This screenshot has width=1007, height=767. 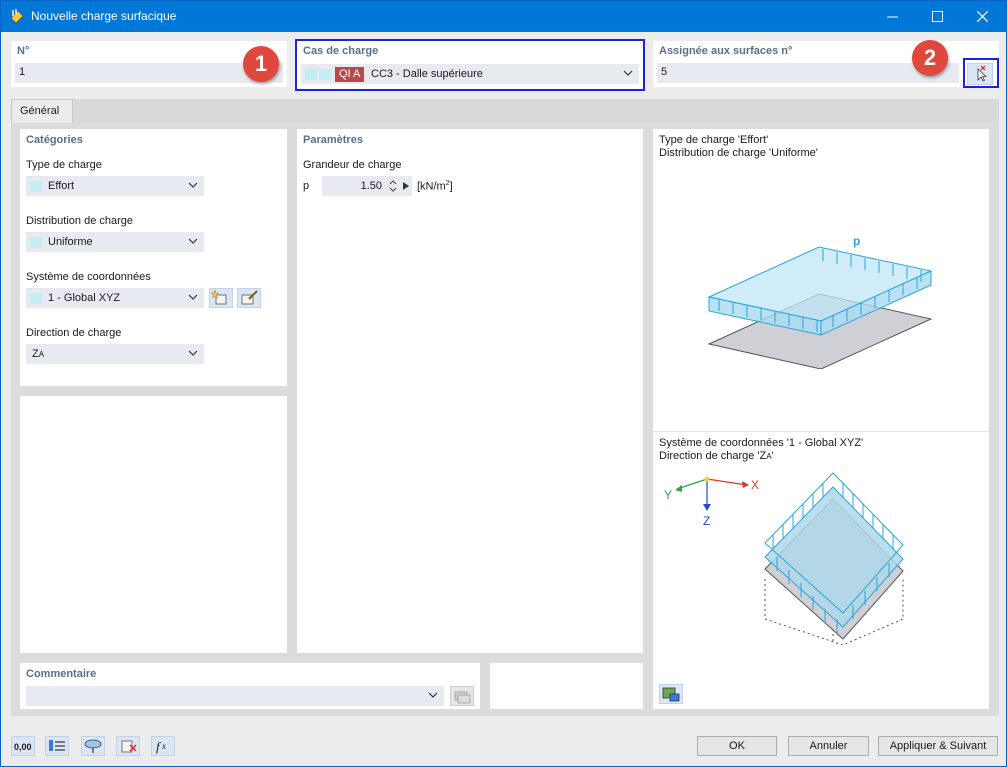 I want to click on edit-coord-system-icon, so click(x=249, y=297).